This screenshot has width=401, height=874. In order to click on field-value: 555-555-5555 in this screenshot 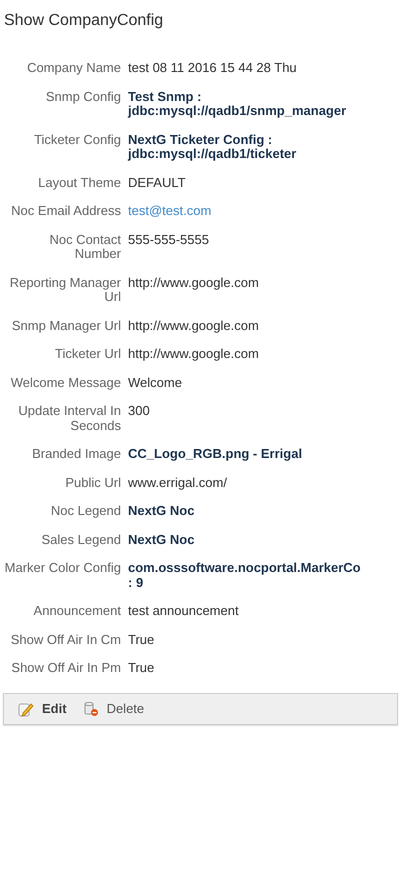, I will do `click(169, 240)`.